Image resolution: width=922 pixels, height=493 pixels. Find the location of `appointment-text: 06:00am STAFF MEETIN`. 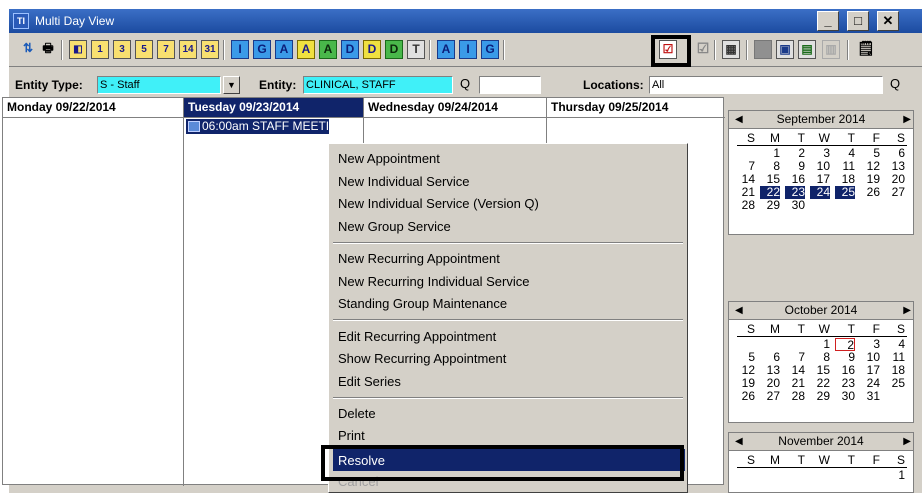

appointment-text: 06:00am STAFF MEETIN is located at coordinates (265, 126).